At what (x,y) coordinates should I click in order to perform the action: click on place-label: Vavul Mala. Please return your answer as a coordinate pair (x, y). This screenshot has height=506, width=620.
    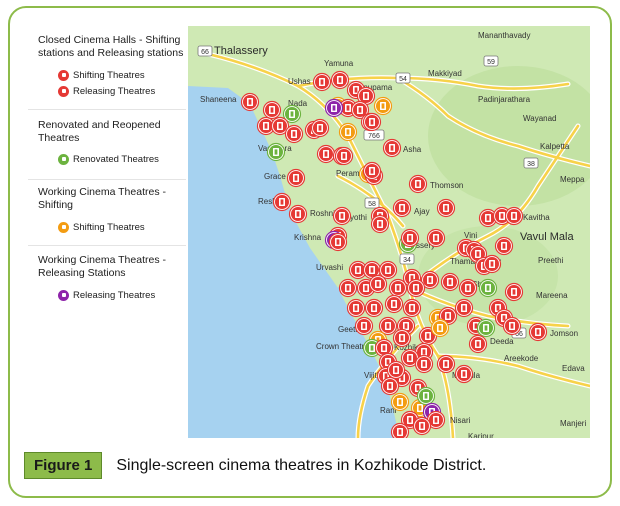
    Looking at the image, I should click on (547, 237).